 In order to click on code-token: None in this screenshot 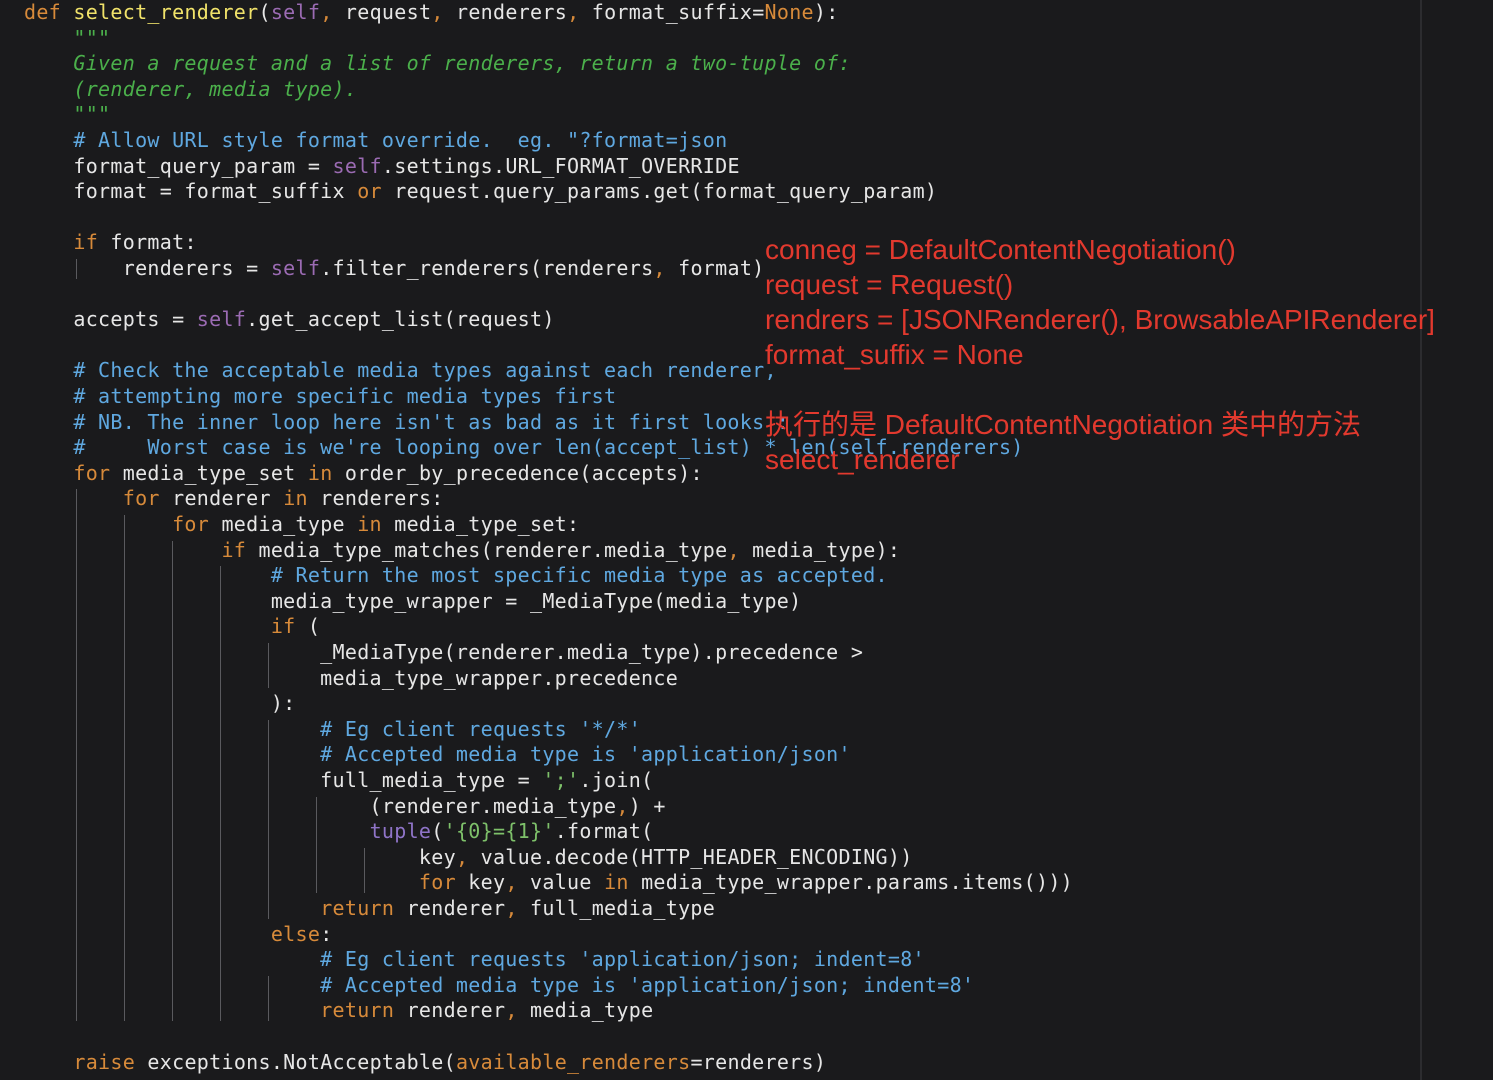, I will do `click(789, 12)`.